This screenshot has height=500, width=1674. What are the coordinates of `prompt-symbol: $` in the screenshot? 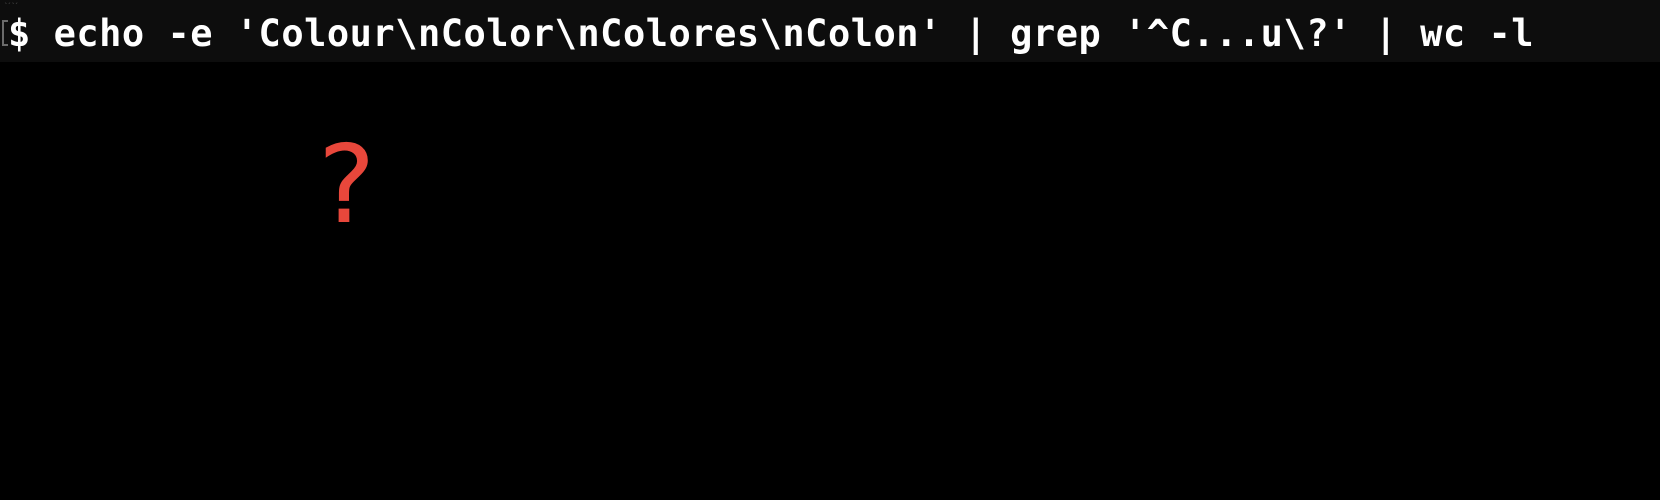 It's located at (19, 33).